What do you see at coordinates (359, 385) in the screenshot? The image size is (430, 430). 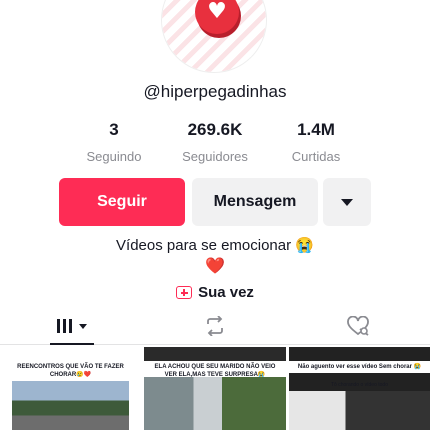 I see `video-subcaption-3: Tô chorando o vídeo todo` at bounding box center [359, 385].